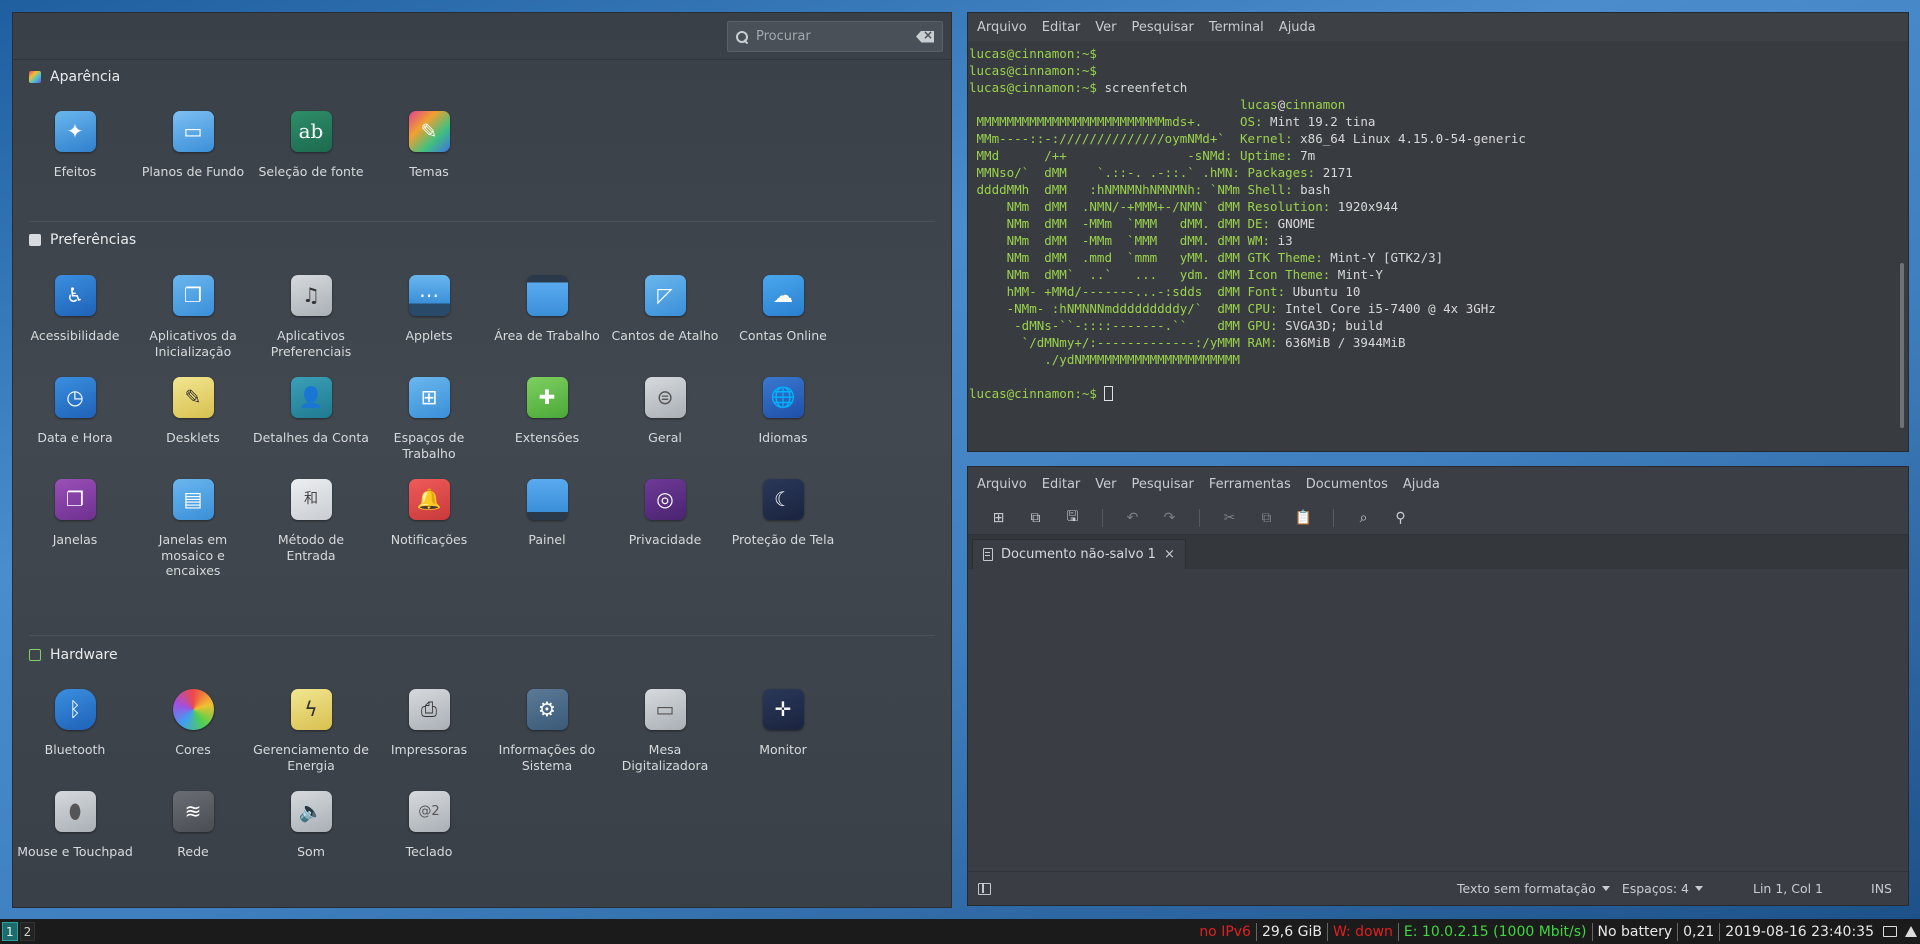 This screenshot has width=1920, height=944. I want to click on info-user: lucas, so click(1258, 104).